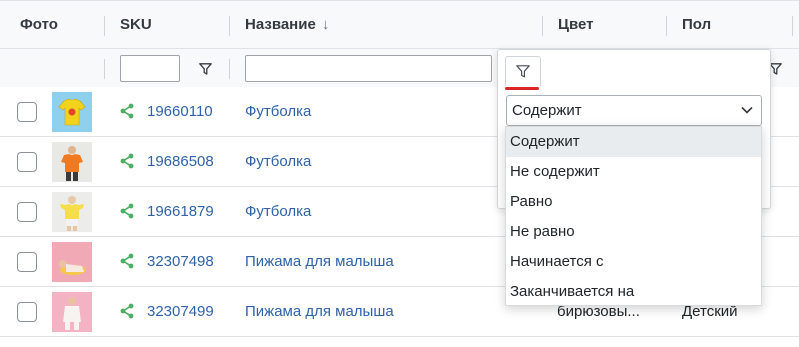  Describe the element at coordinates (633, 232) in the screenshot. I see `operator-option-not-equals: Не равно` at that location.